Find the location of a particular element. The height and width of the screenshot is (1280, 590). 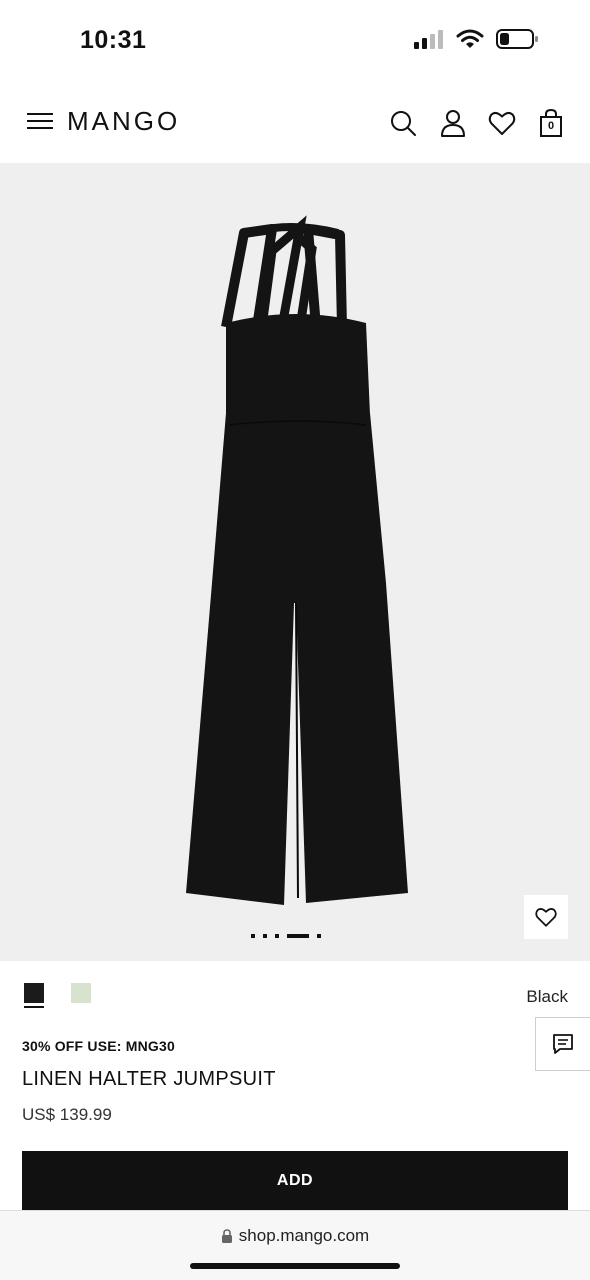

swatch-selected-indicator is located at coordinates (34, 1007).